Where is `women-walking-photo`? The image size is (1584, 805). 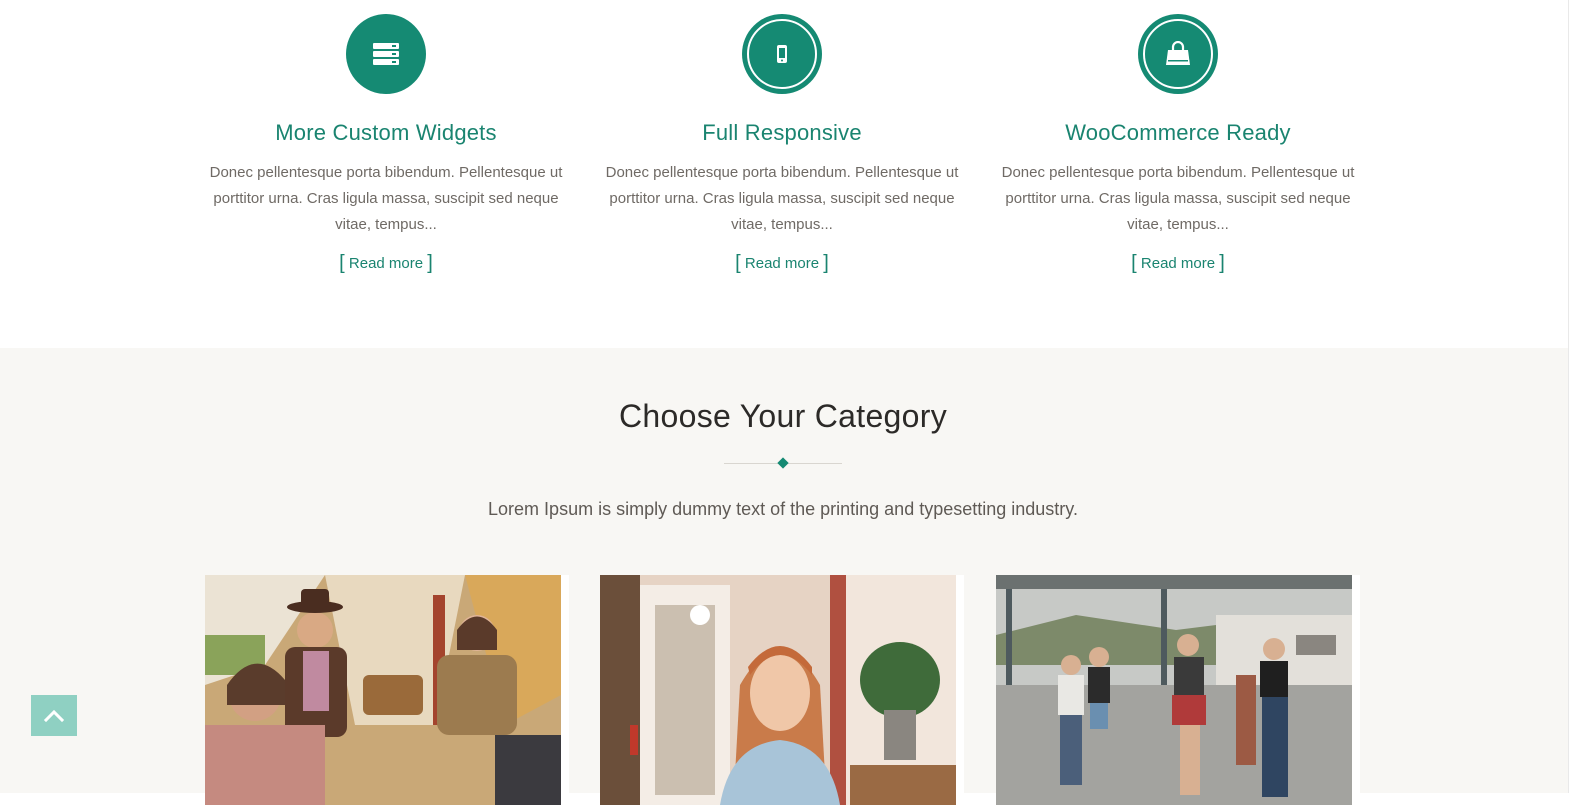 women-walking-photo is located at coordinates (1174, 690).